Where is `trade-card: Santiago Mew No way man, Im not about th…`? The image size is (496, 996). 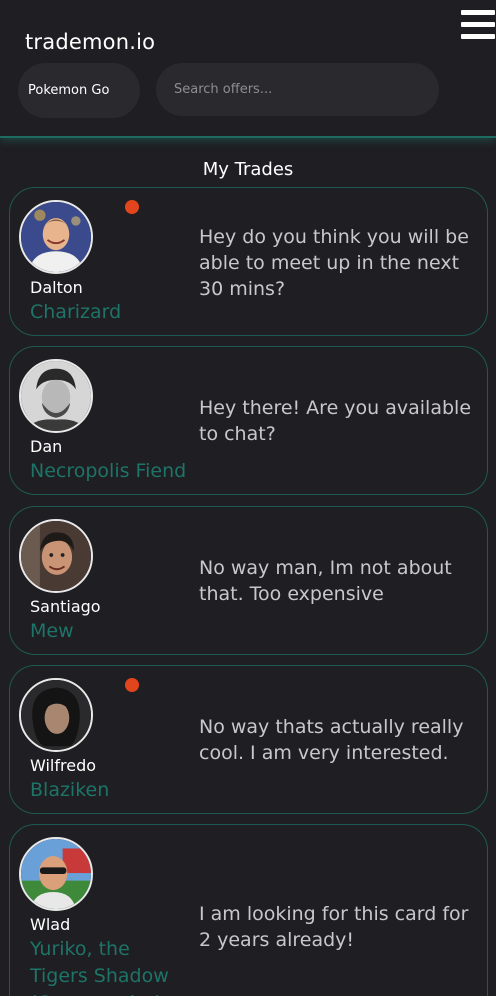 trade-card: Santiago Mew No way man, Im not about th… is located at coordinates (248, 580).